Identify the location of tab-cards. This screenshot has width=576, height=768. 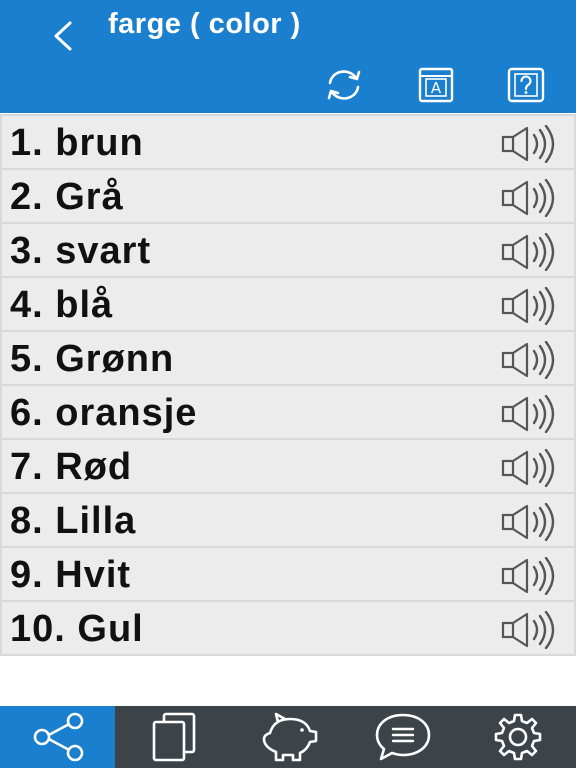
(172, 737).